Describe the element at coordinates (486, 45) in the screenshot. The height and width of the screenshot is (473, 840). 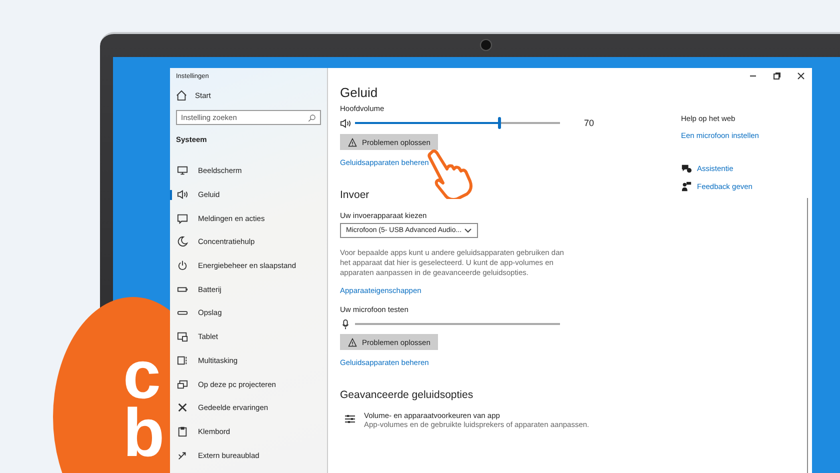
I see `webcam-icon` at that location.